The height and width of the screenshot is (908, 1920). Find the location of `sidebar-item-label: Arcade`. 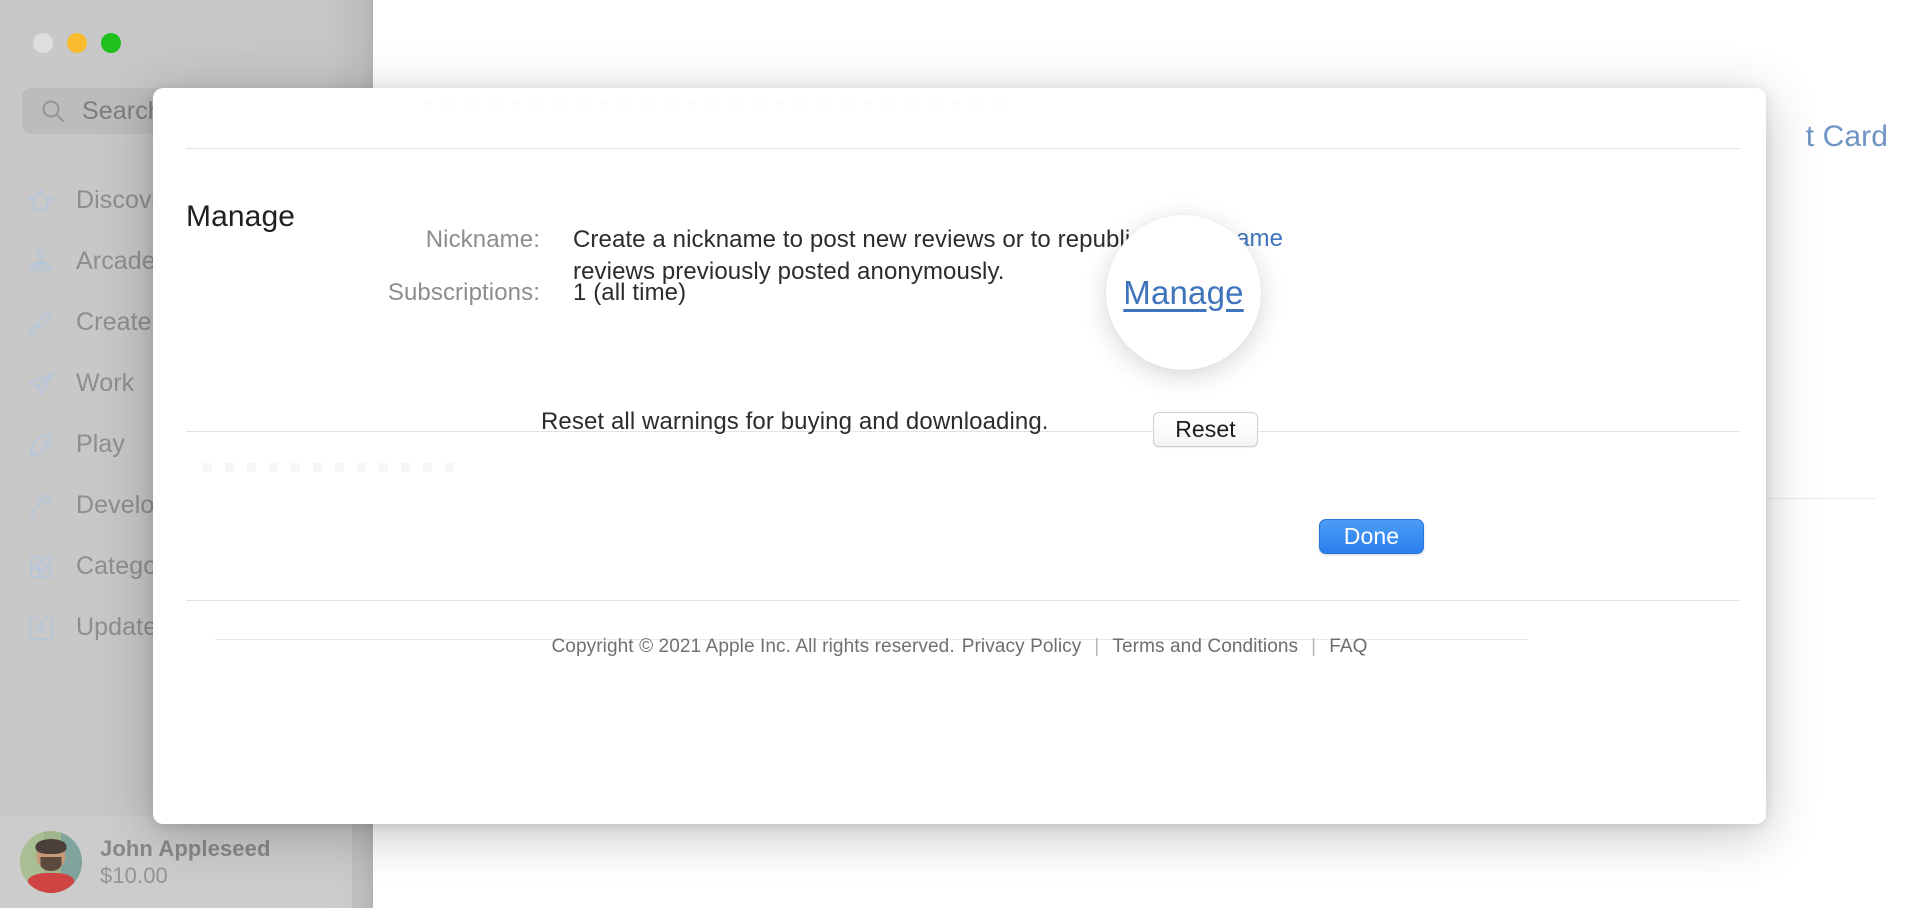

sidebar-item-label: Arcade is located at coordinates (116, 261).